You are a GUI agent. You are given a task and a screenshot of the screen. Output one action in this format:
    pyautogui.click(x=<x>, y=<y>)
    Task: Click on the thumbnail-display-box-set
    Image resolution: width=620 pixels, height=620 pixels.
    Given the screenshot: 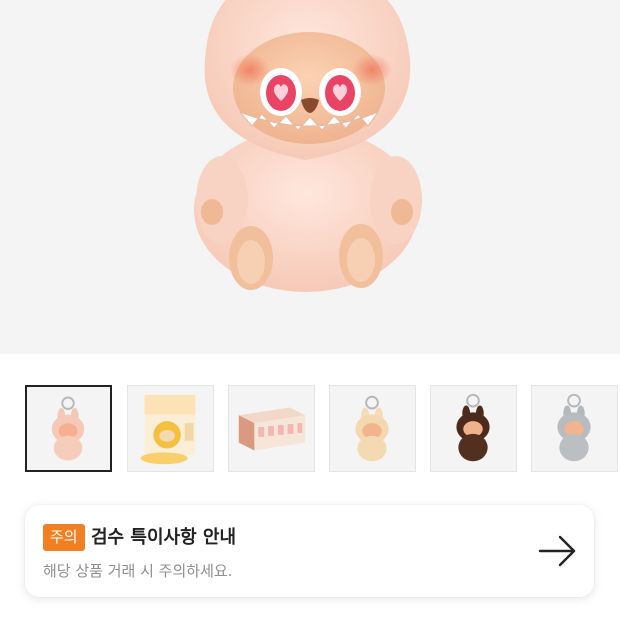 What is the action you would take?
    pyautogui.click(x=271, y=428)
    